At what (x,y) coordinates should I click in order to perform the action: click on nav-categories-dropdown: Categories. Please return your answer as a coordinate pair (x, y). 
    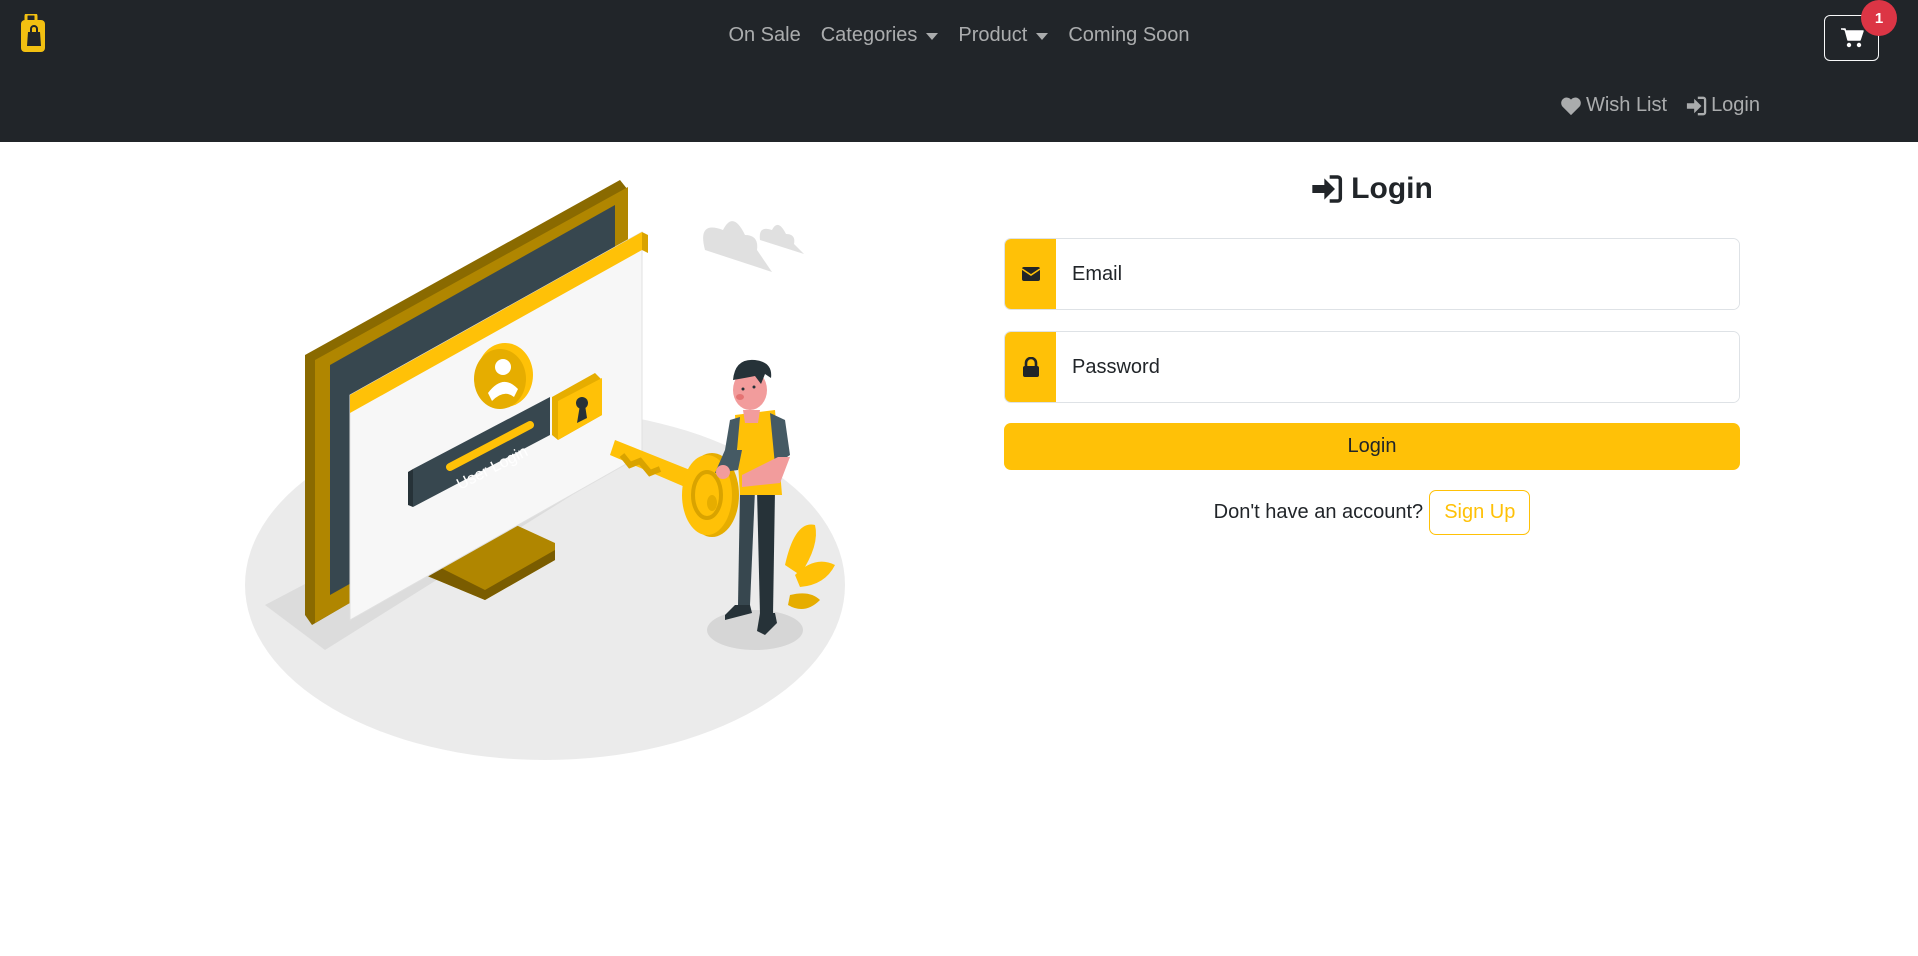
    Looking at the image, I should click on (880, 35).